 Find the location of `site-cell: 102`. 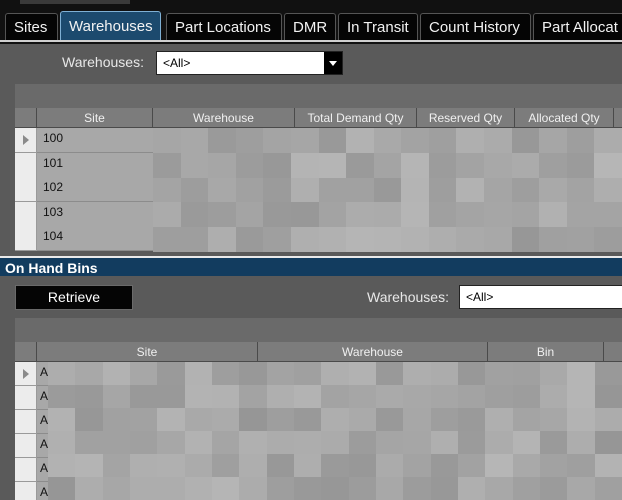

site-cell: 102 is located at coordinates (95, 189).